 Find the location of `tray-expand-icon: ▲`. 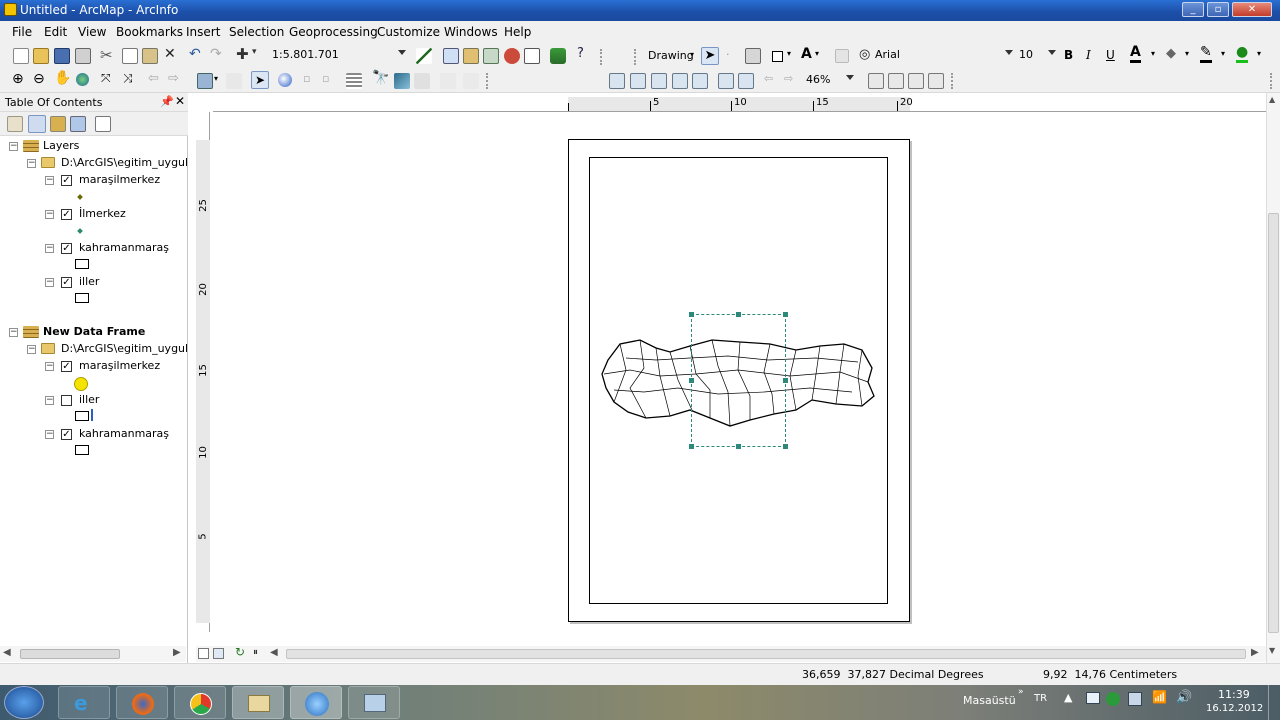

tray-expand-icon: ▲ is located at coordinates (1068, 697).